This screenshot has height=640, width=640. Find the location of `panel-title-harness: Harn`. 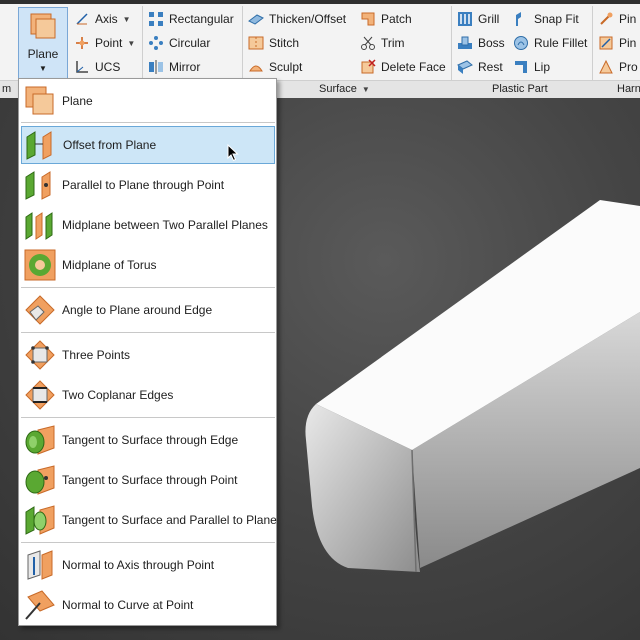

panel-title-harness: Harn is located at coordinates (628, 89).